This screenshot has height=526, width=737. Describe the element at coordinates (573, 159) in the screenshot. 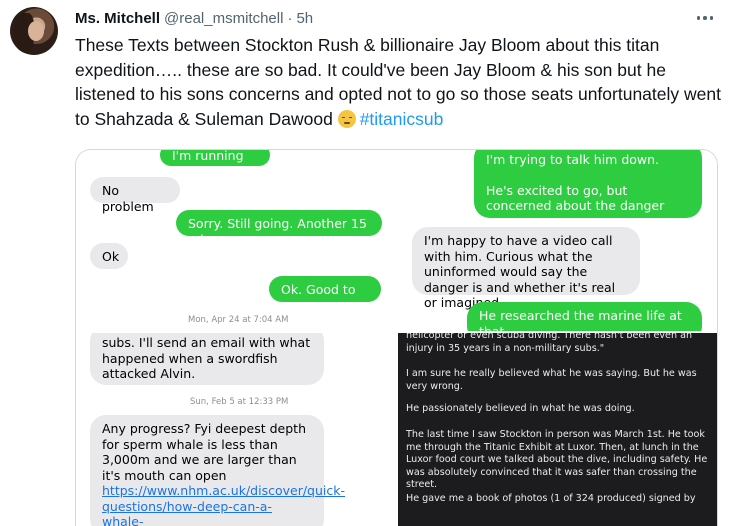

I see `message-line: I'm trying to talk him down.` at that location.